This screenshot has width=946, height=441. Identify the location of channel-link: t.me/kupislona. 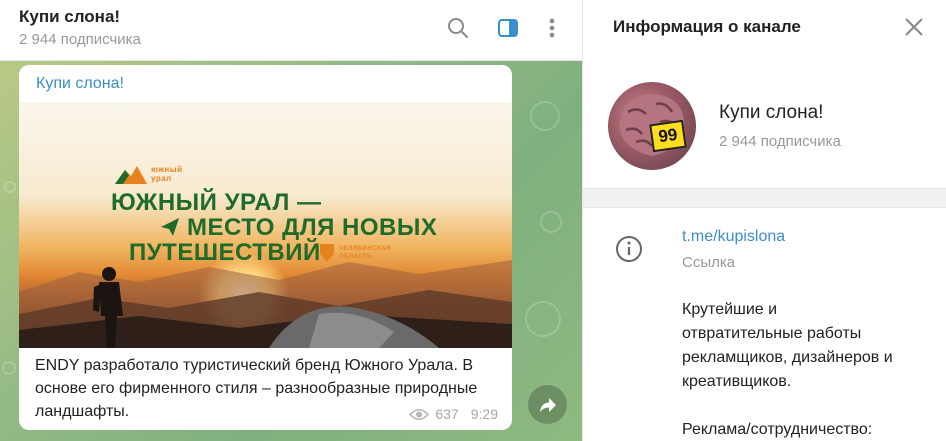
(733, 237).